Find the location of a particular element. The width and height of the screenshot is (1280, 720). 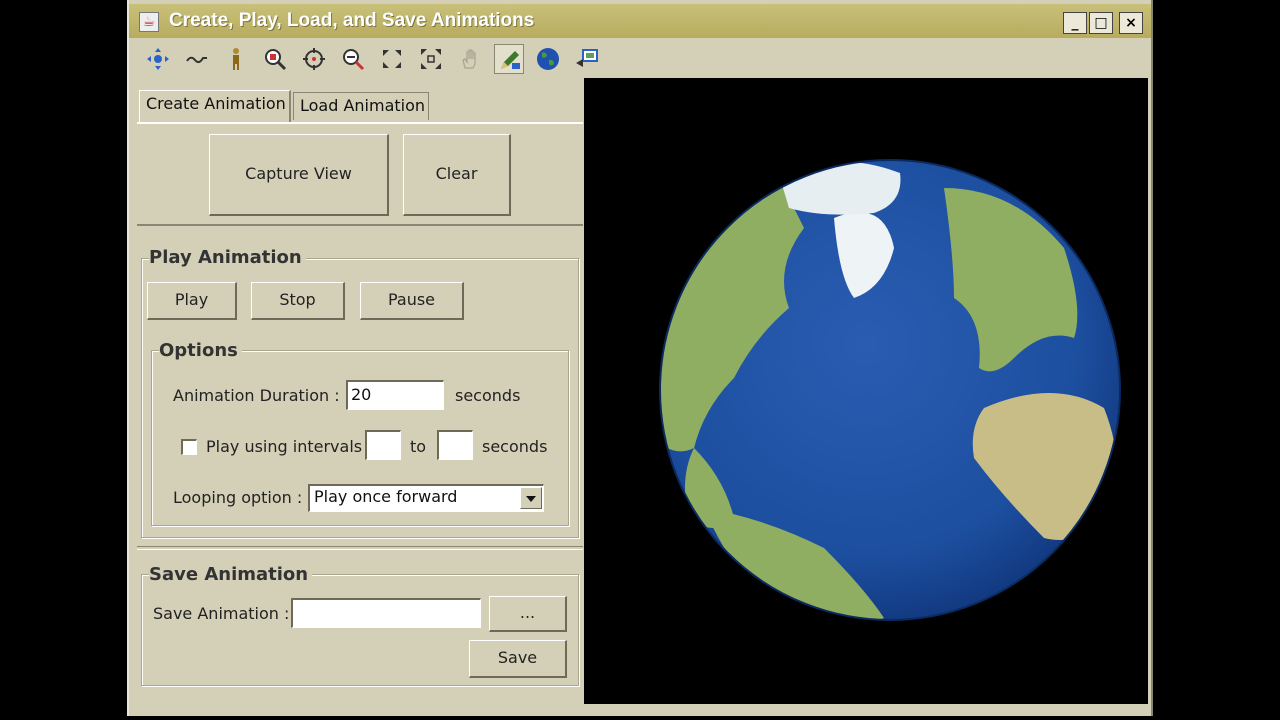

play-button: Play is located at coordinates (192, 301).